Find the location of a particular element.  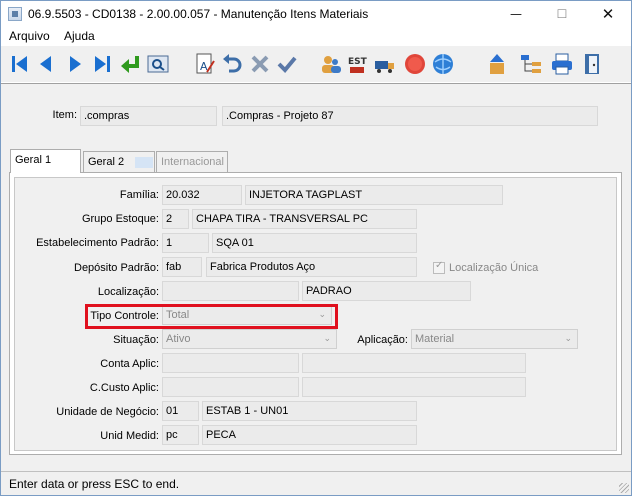

est-icon: EST is located at coordinates (358, 64).